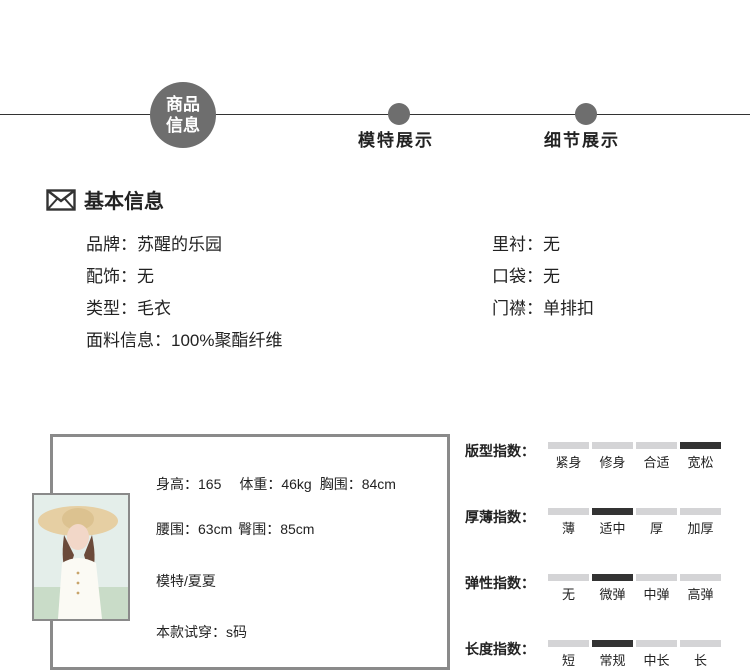 This screenshot has height=670, width=750. Describe the element at coordinates (235, 529) in the screenshot. I see `model-measurements-row2: 腰围：63cm 臀围：85cm` at that location.